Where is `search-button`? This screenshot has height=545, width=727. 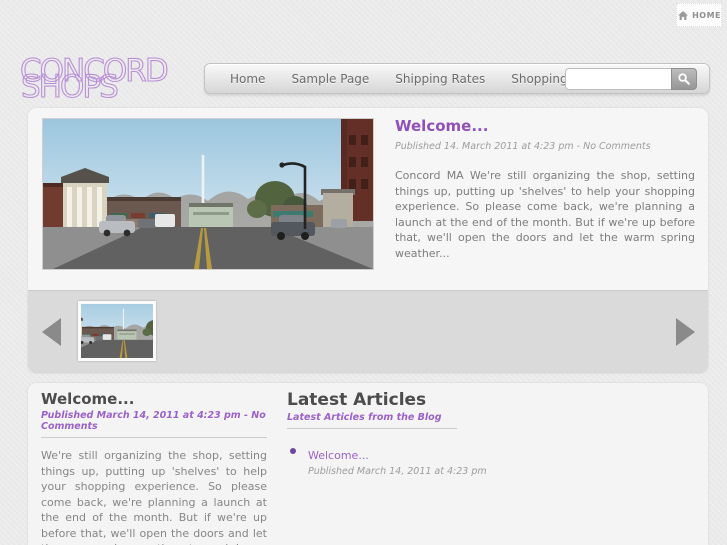 search-button is located at coordinates (684, 79).